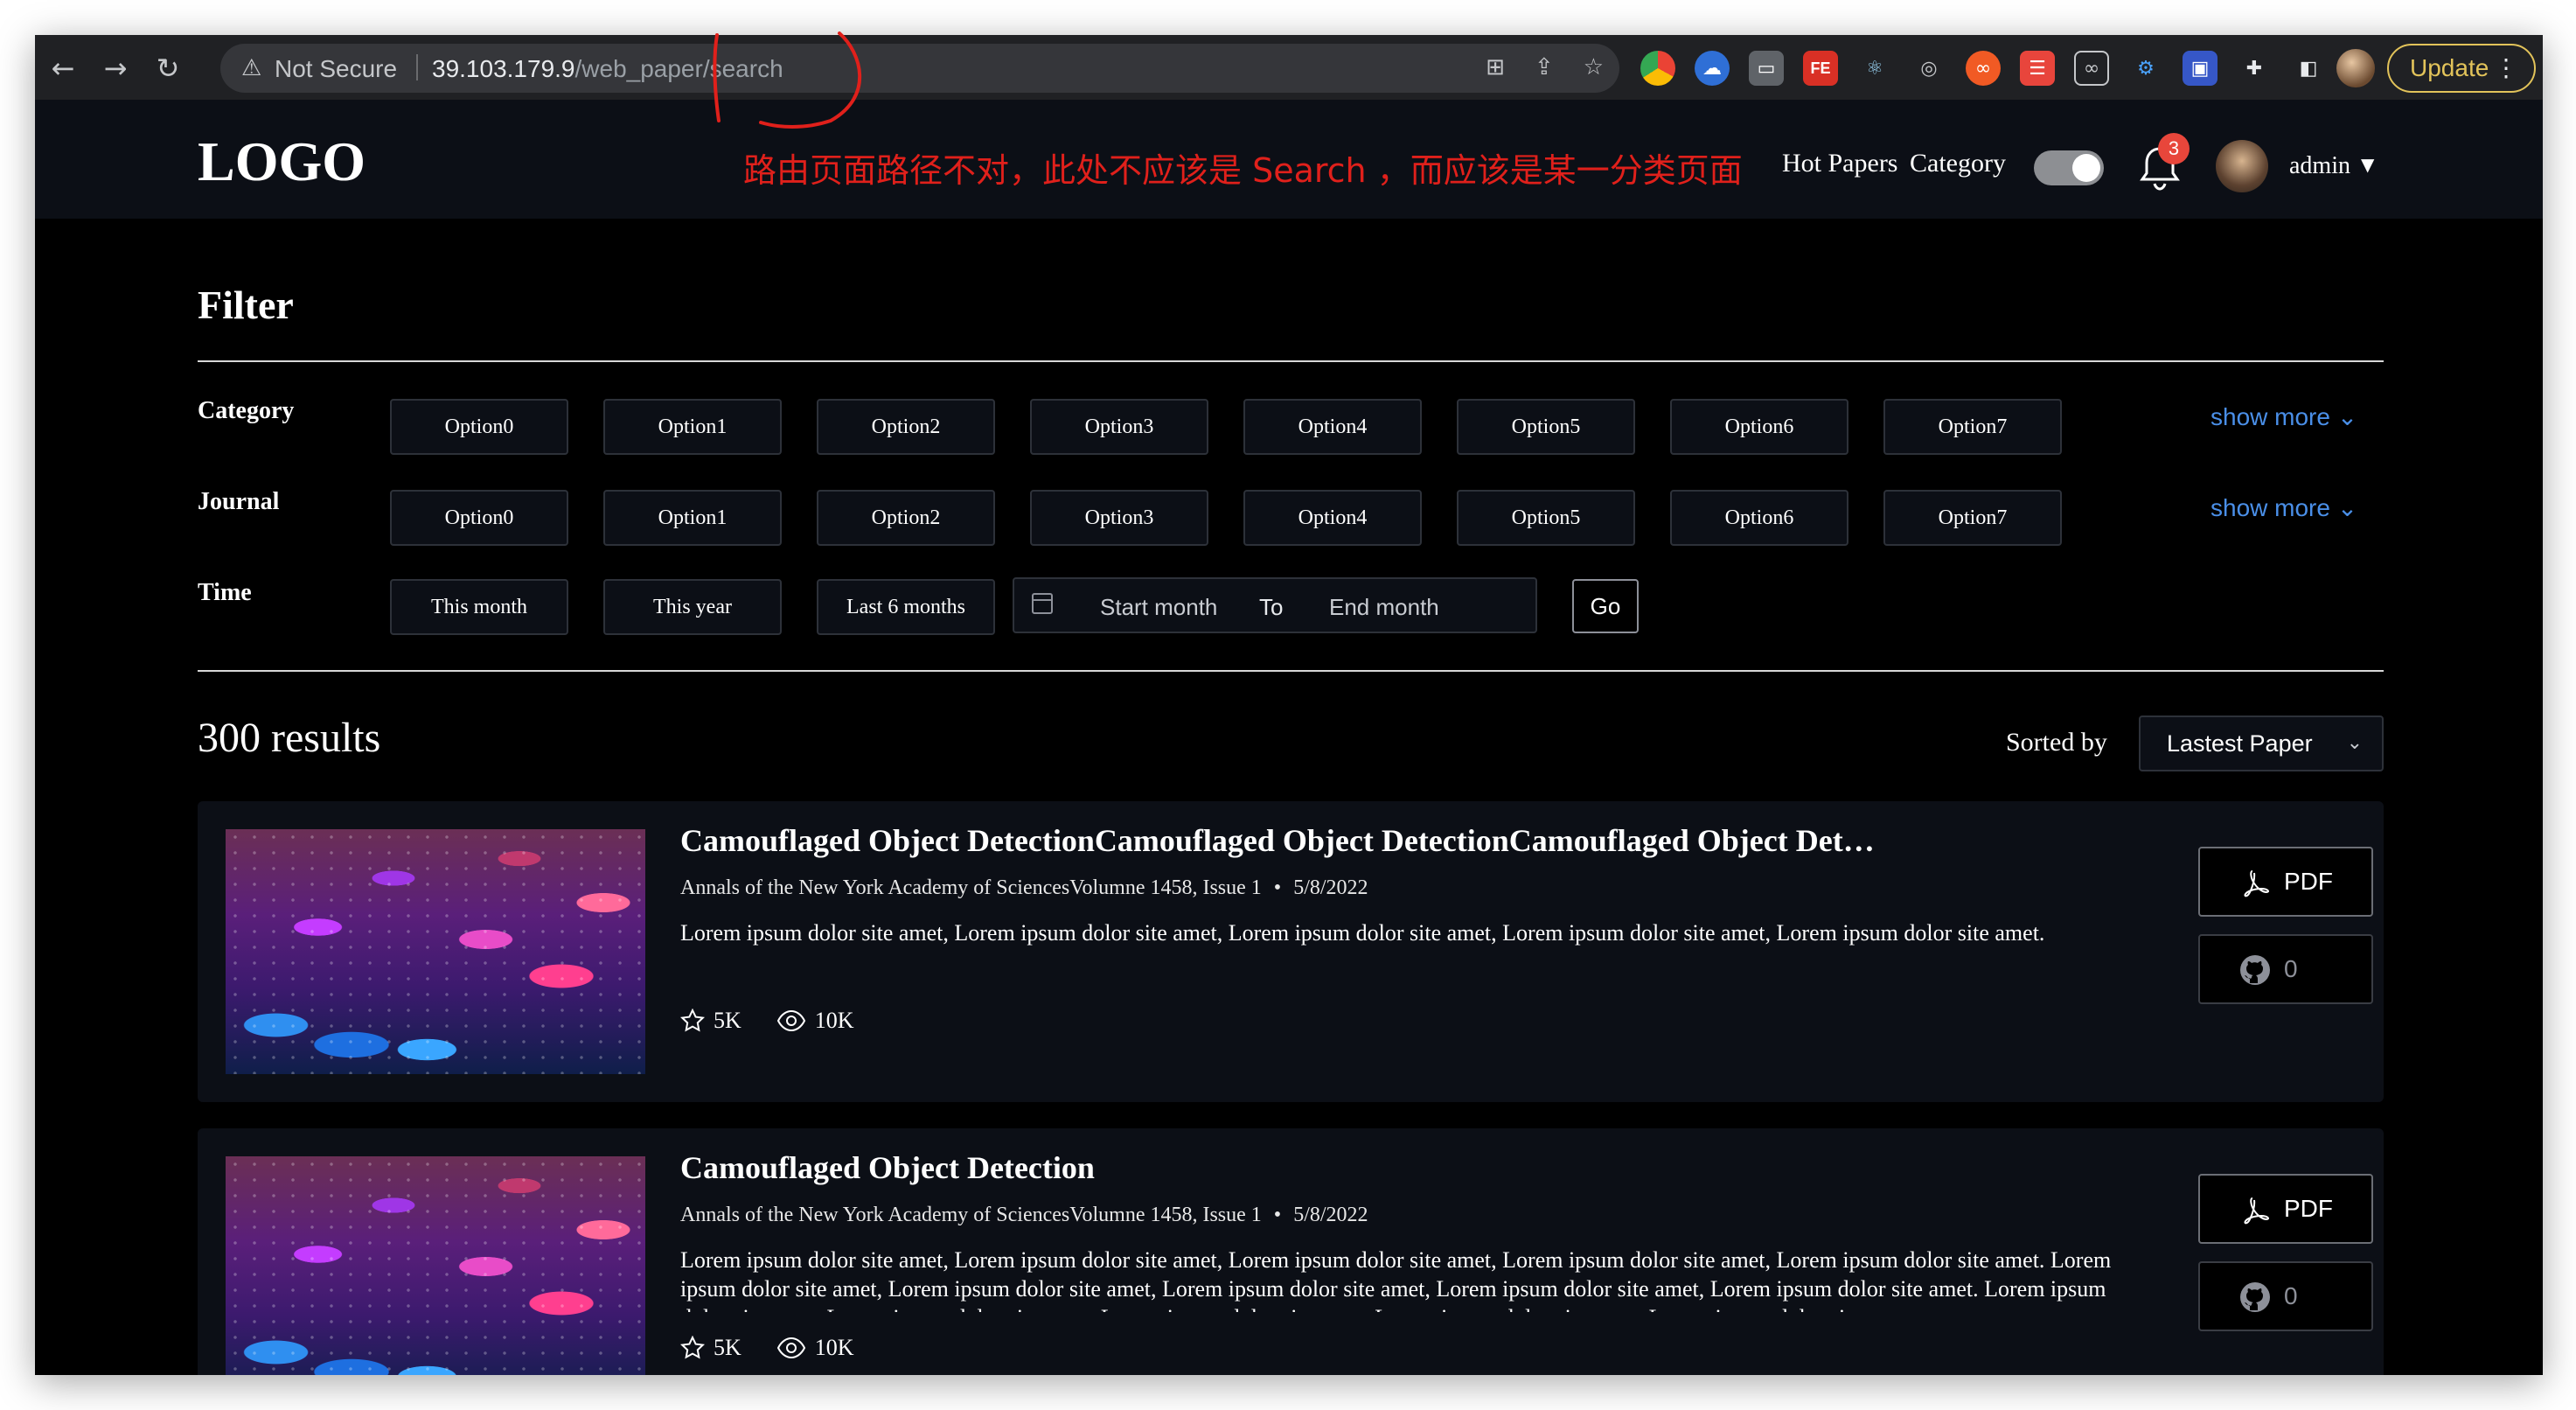 The image size is (2576, 1410). What do you see at coordinates (2200, 68) in the screenshot?
I see `square-extension-icon: ▣` at bounding box center [2200, 68].